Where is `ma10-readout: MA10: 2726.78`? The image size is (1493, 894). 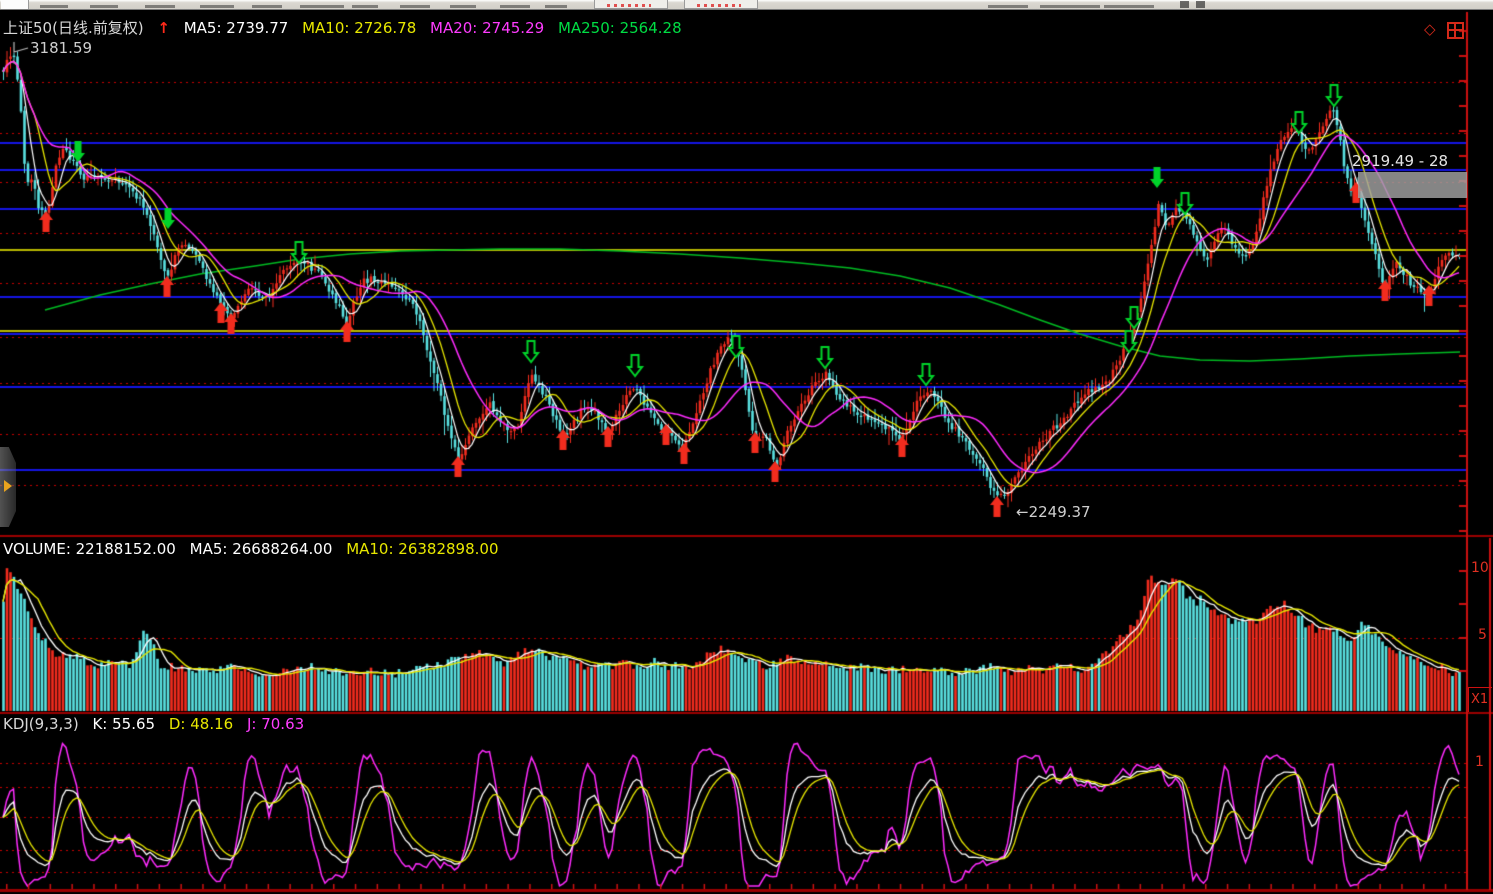
ma10-readout: MA10: 2726.78 is located at coordinates (359, 28).